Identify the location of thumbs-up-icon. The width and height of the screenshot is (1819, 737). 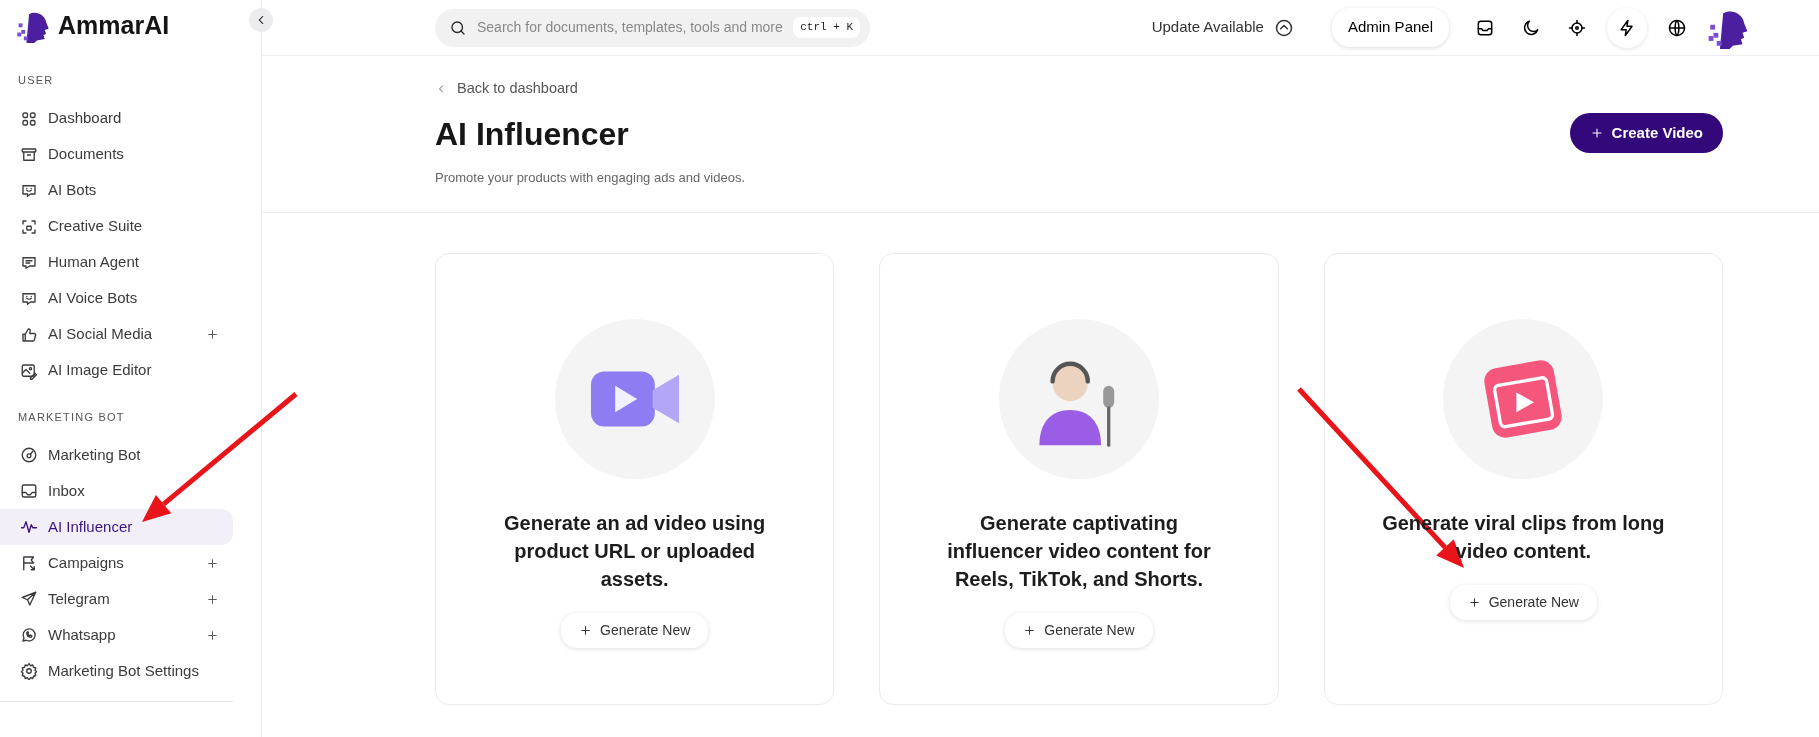
(29, 334).